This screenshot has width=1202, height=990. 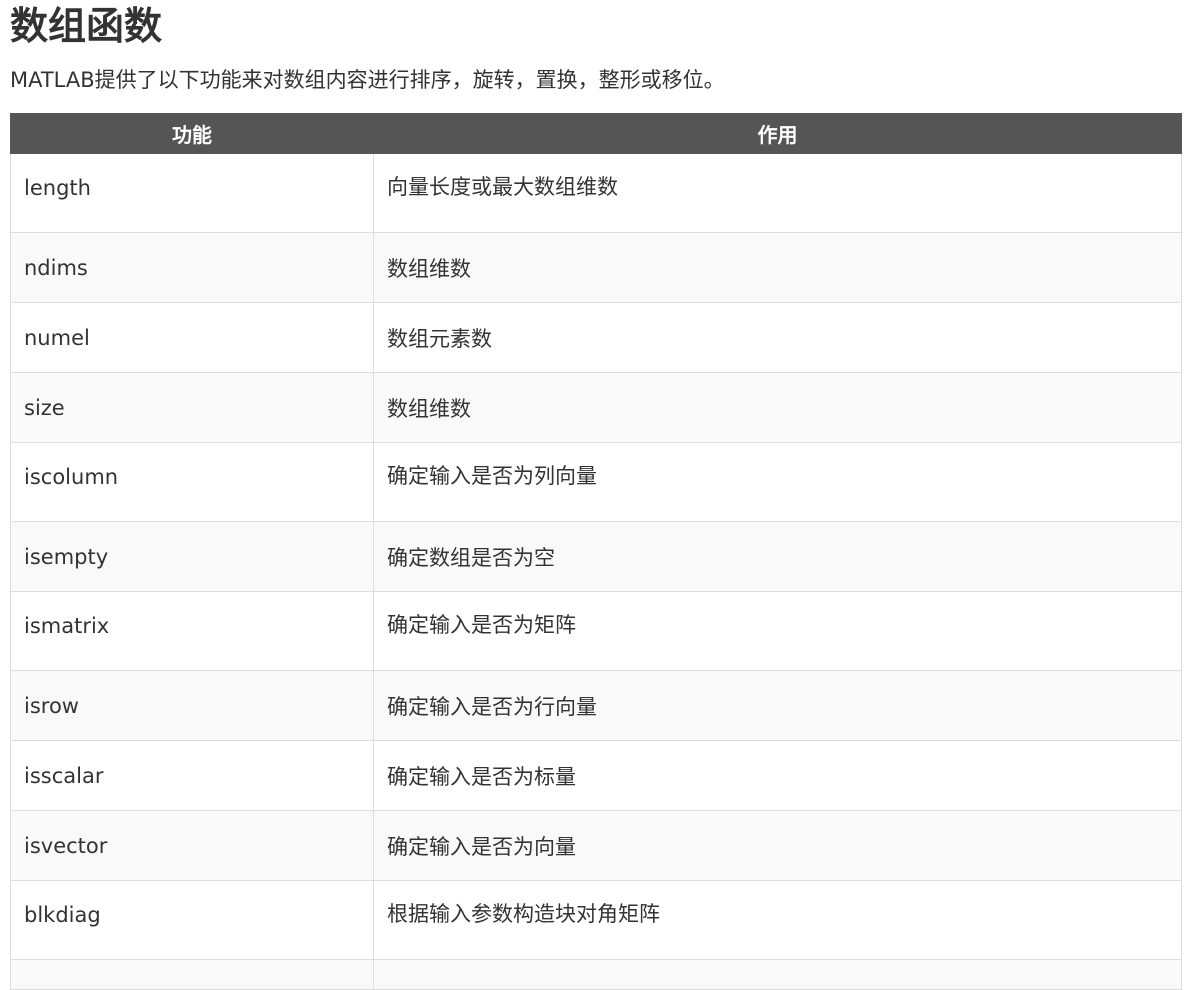 I want to click on function-name: numel, so click(x=192, y=337).